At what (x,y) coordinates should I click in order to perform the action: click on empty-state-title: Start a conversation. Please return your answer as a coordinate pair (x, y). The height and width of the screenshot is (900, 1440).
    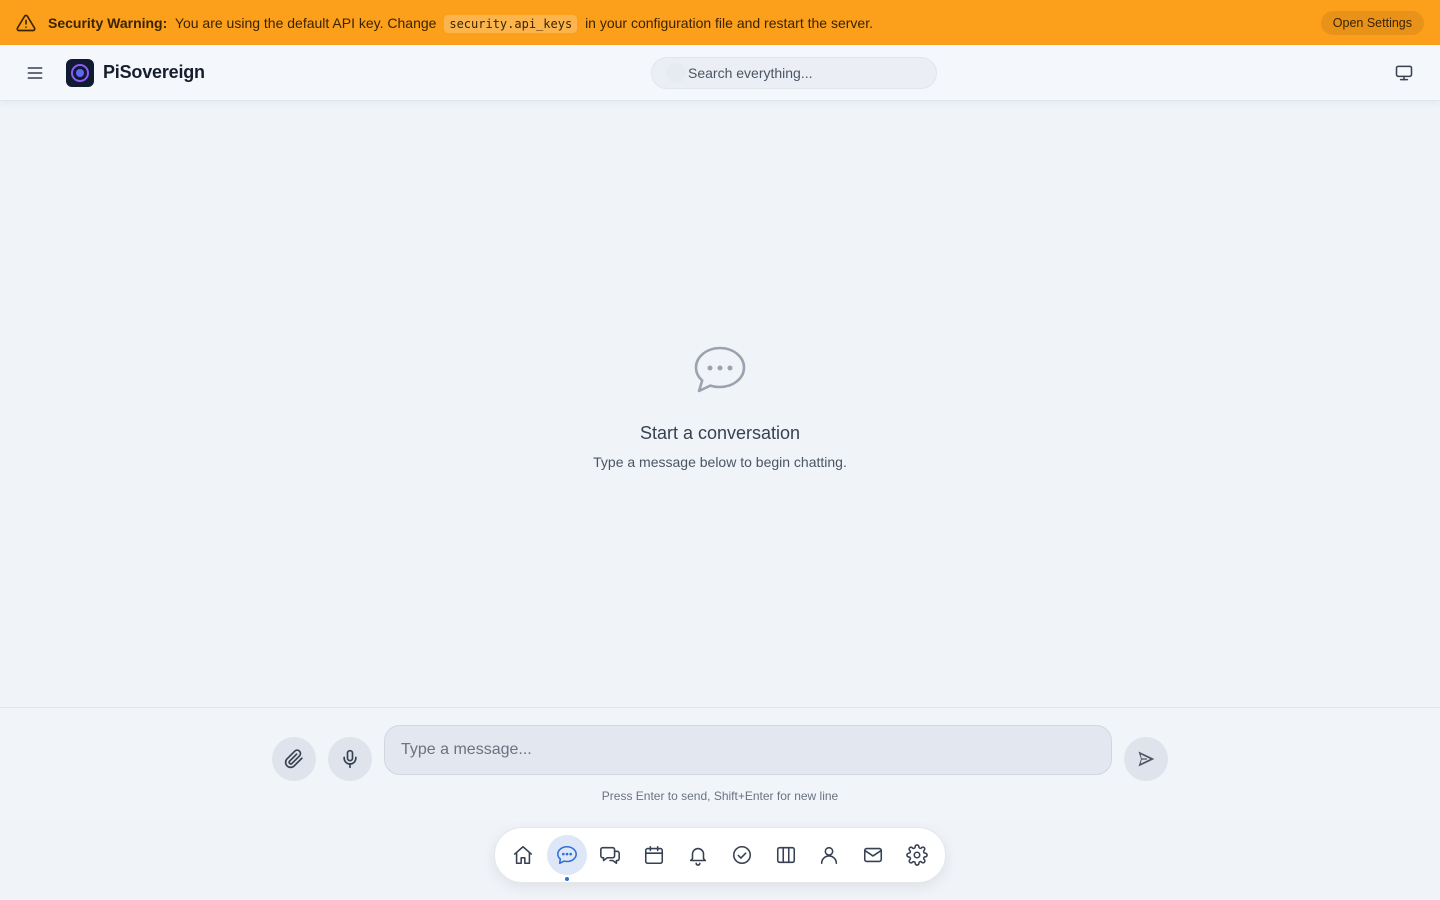
    Looking at the image, I should click on (720, 433).